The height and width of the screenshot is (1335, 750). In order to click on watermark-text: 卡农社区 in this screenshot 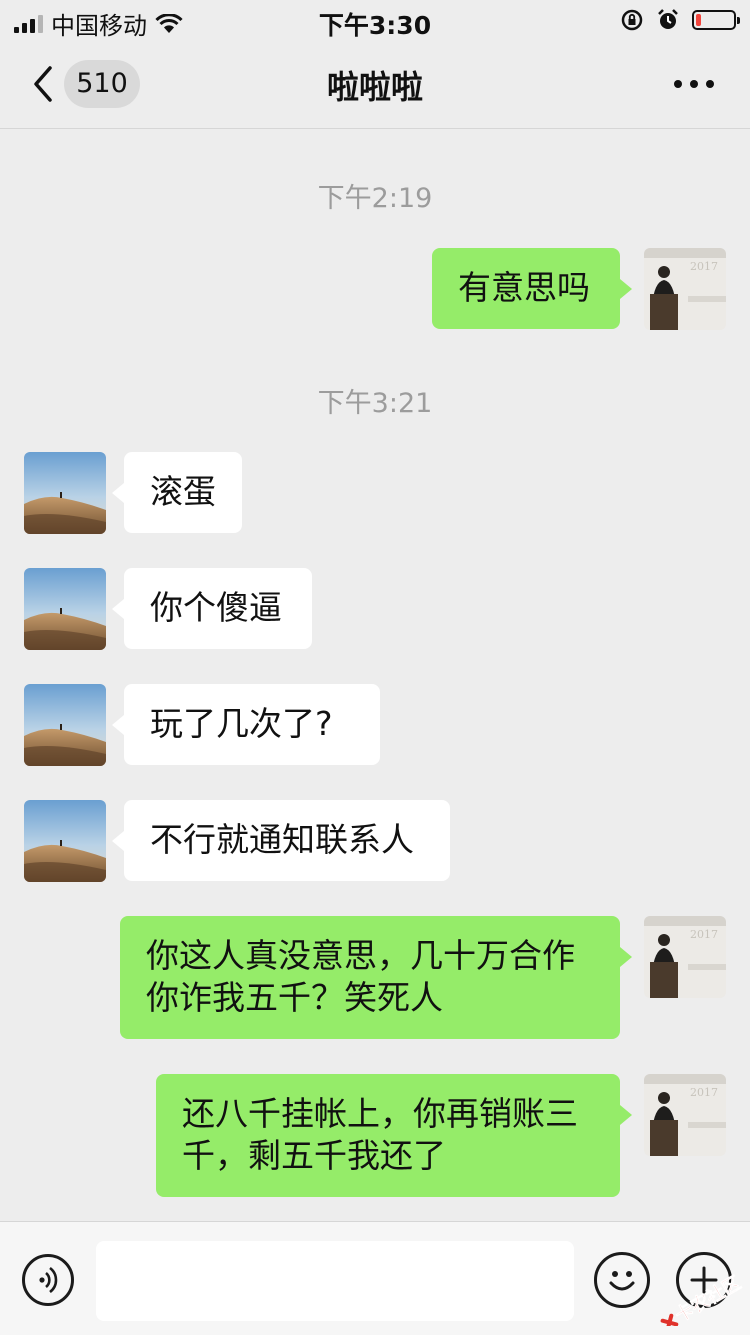, I will do `click(707, 1299)`.